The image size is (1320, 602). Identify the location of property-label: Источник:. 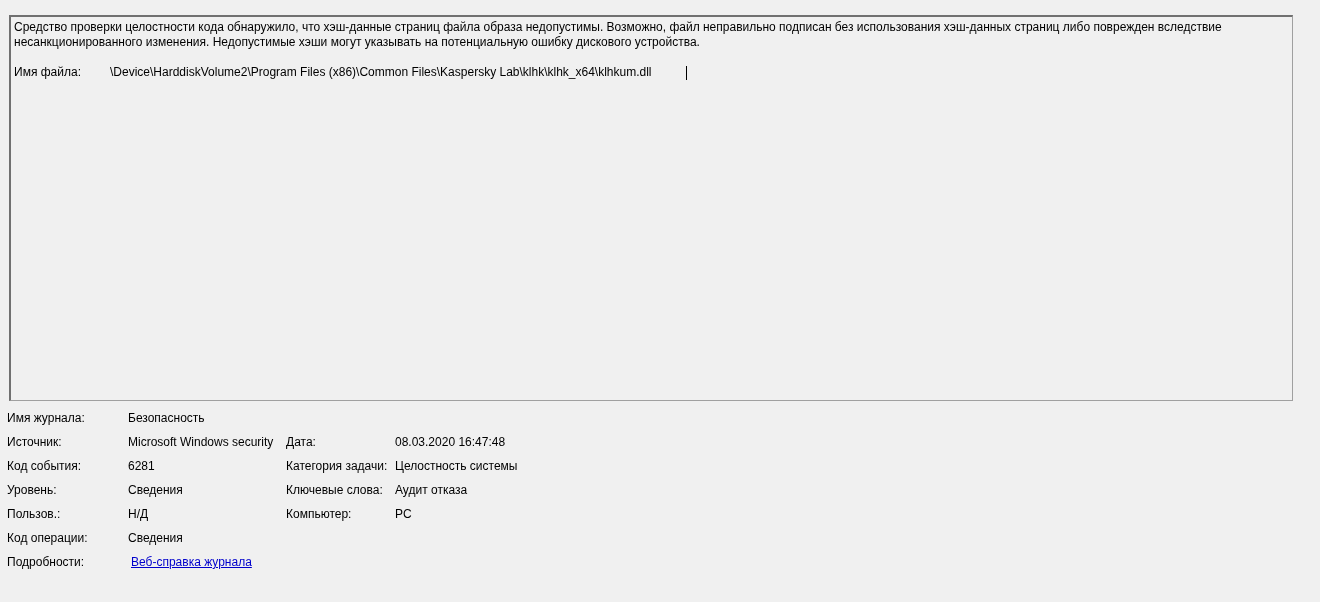
(35, 442).